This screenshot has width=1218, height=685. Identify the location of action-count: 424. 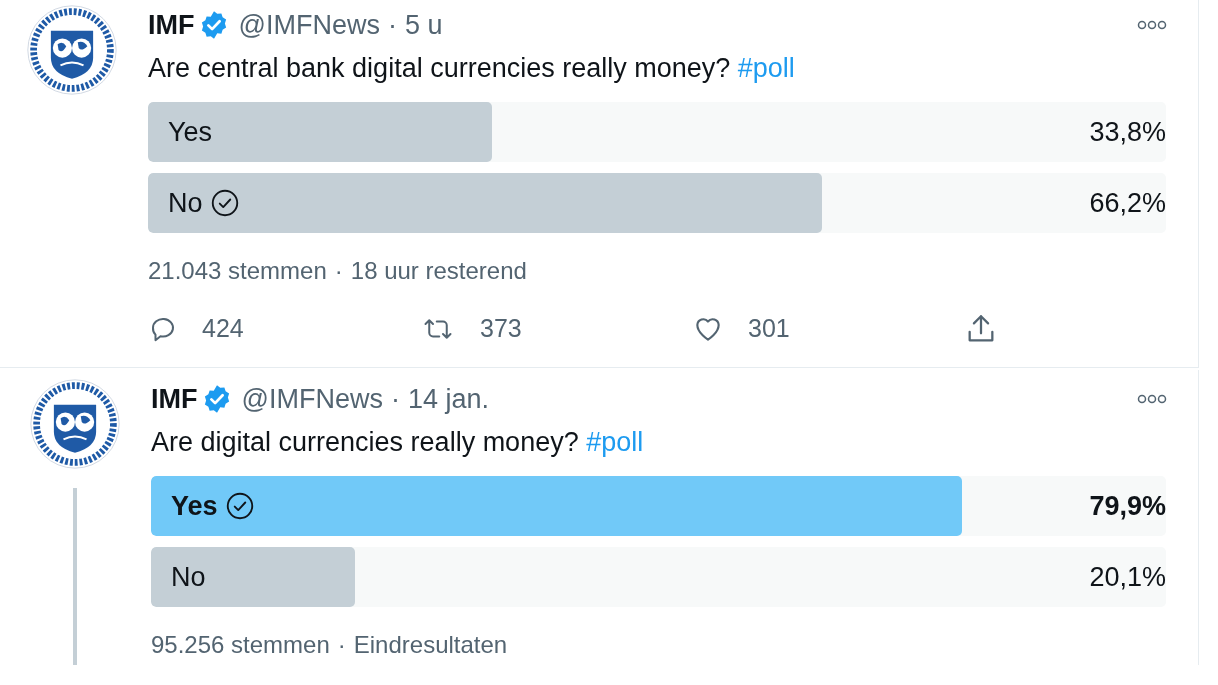
(223, 329).